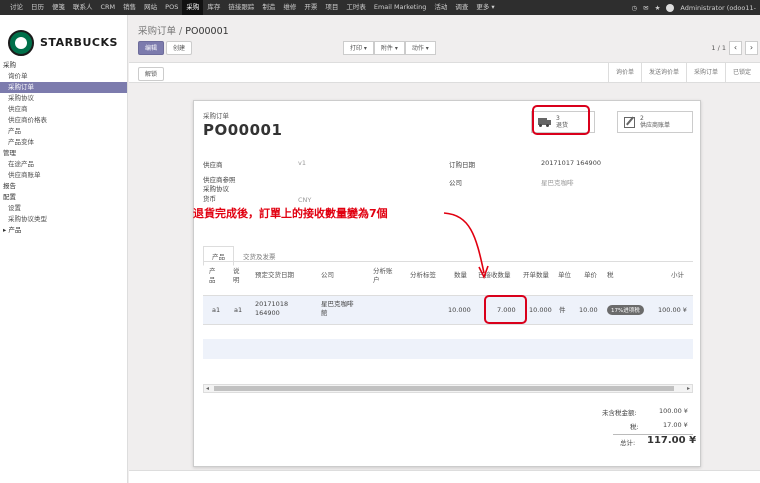 This screenshot has height=483, width=760. I want to click on avatar, so click(670, 7).